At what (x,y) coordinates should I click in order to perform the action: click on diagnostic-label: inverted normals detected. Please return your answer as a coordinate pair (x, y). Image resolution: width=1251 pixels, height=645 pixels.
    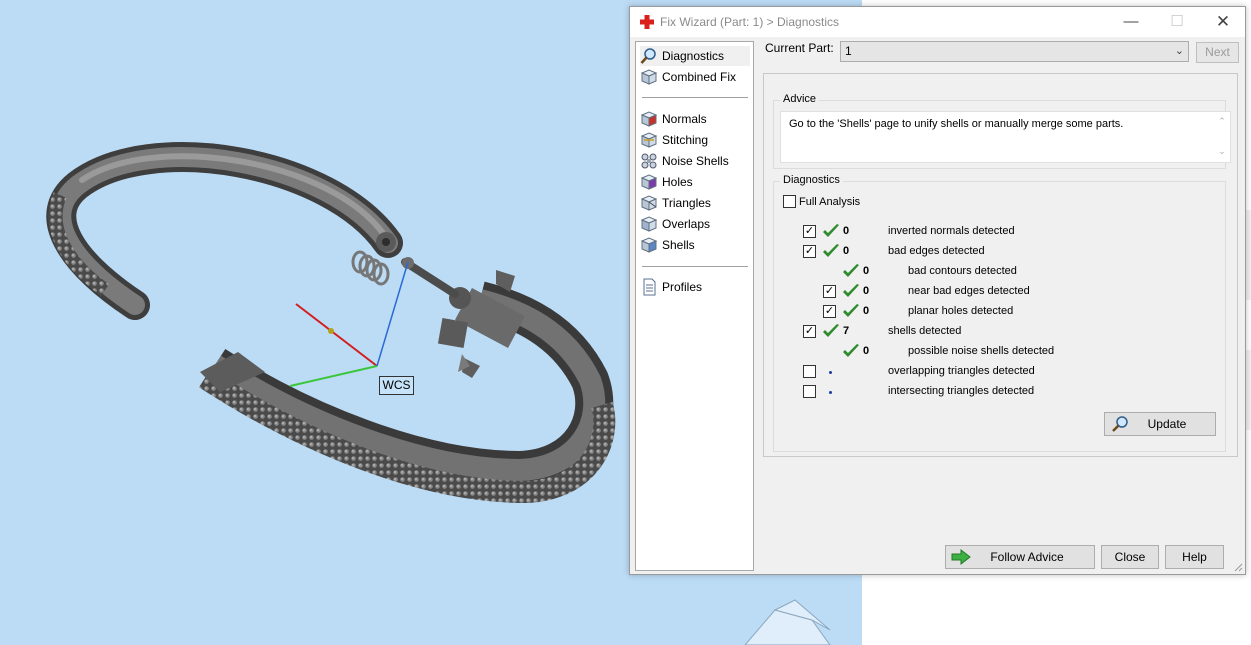
    Looking at the image, I should click on (951, 231).